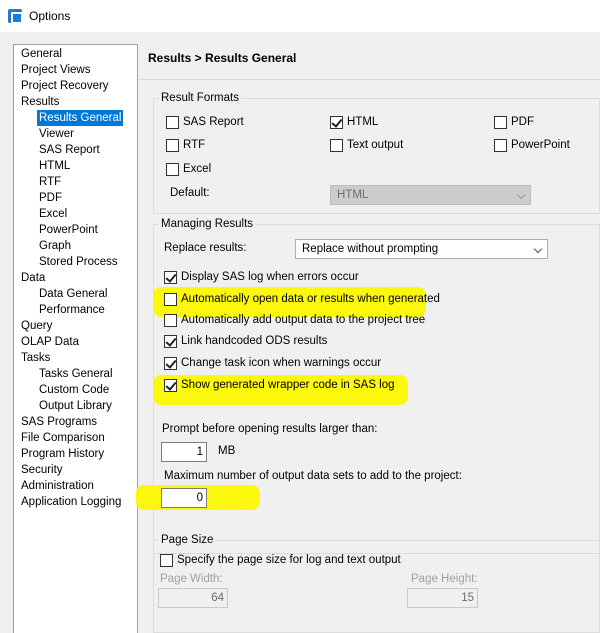  What do you see at coordinates (71, 502) in the screenshot?
I see `nav-item-application-logging: Application Logging` at bounding box center [71, 502].